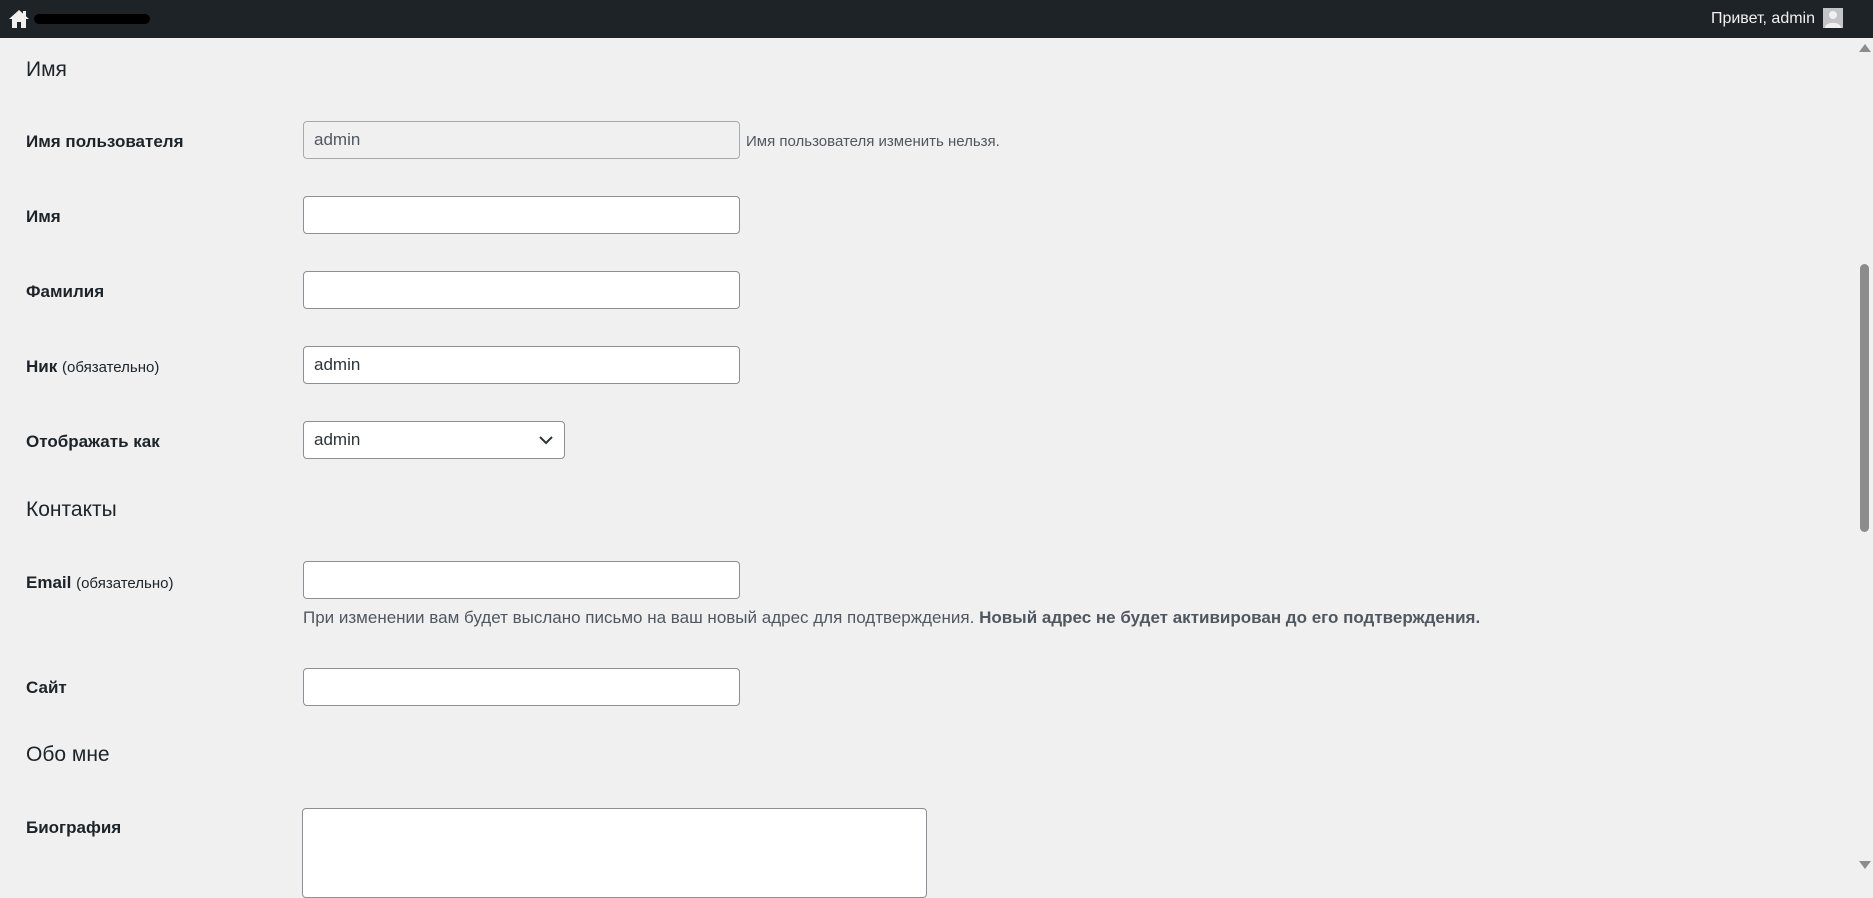  I want to click on email-label: Email (обязательно), so click(99, 583).